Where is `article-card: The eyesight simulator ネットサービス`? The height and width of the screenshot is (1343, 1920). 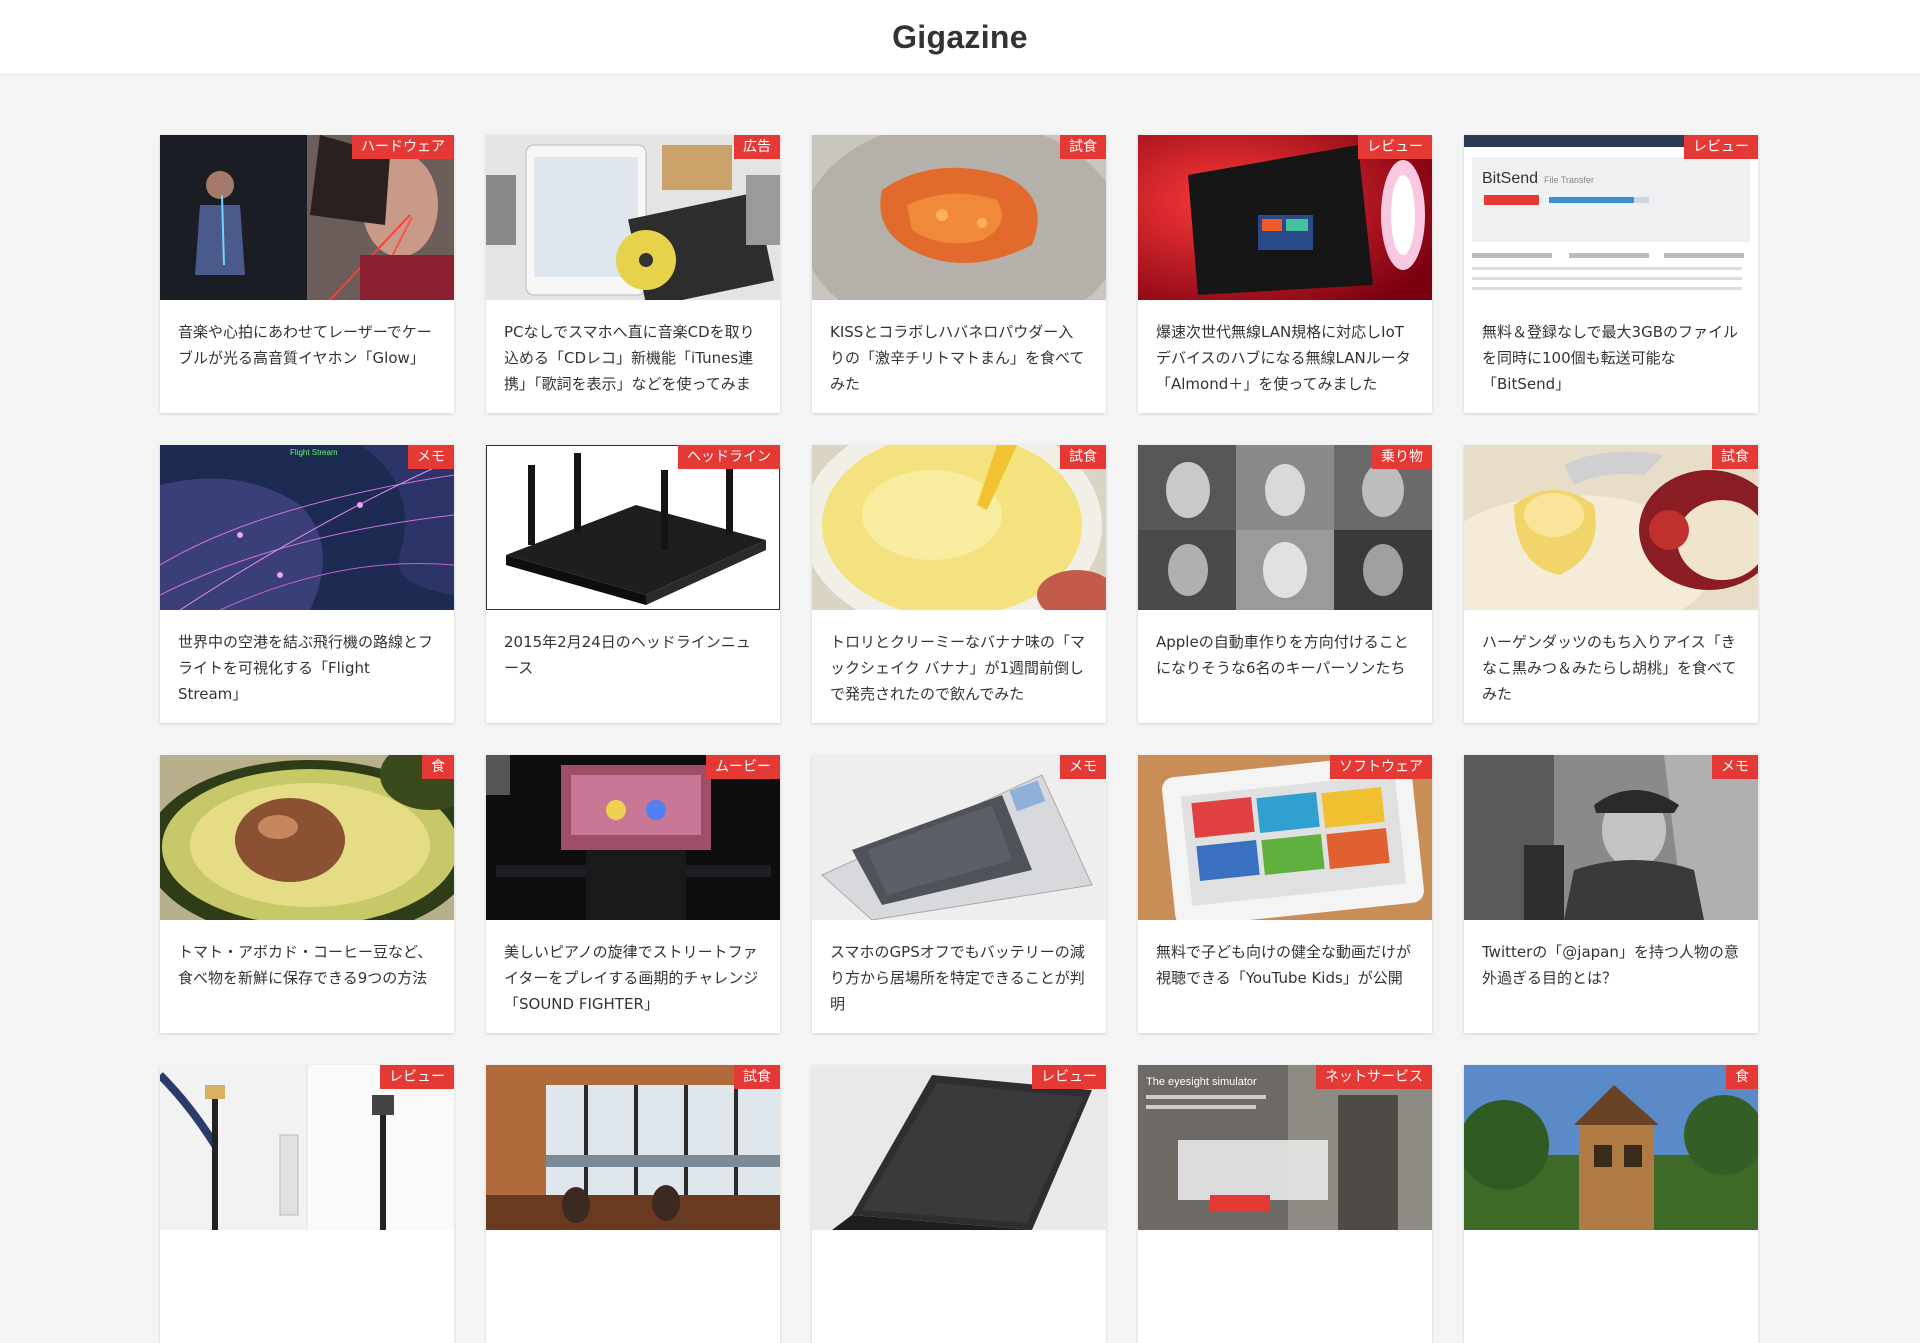 article-card: The eyesight simulator ネットサービス is located at coordinates (1285, 1204).